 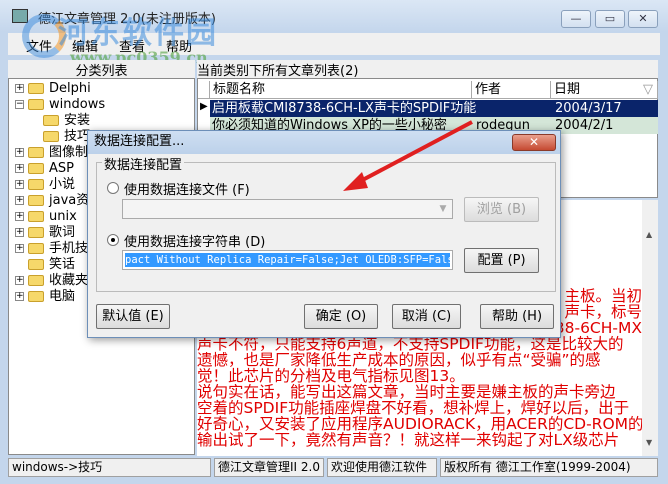 I want to click on arrow-head-icon, so click(x=355, y=181).